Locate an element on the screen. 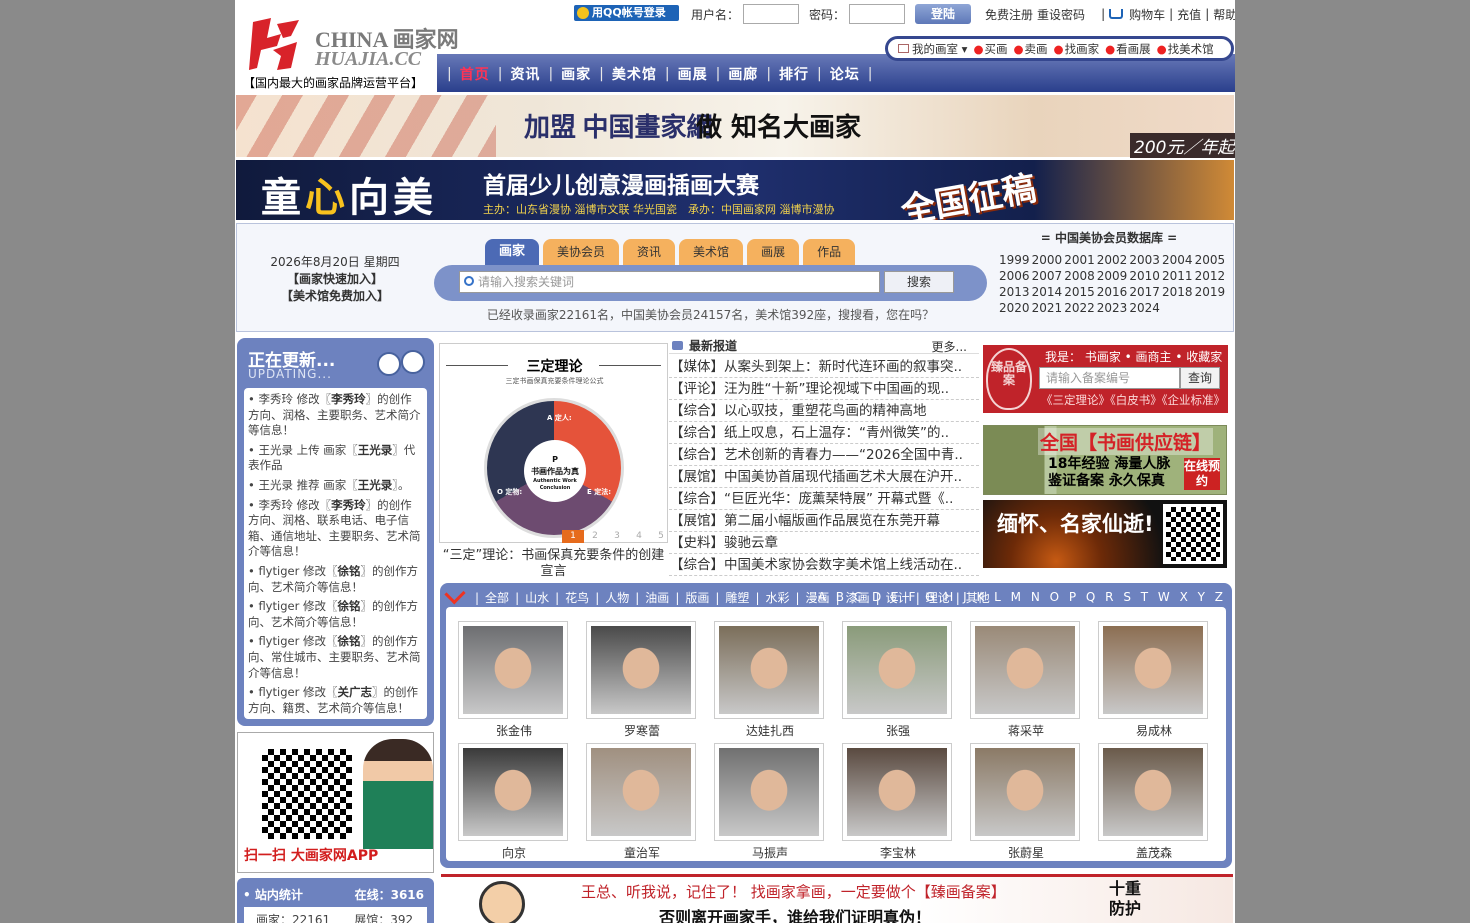  member-year-link: 2018 is located at coordinates (1178, 292).